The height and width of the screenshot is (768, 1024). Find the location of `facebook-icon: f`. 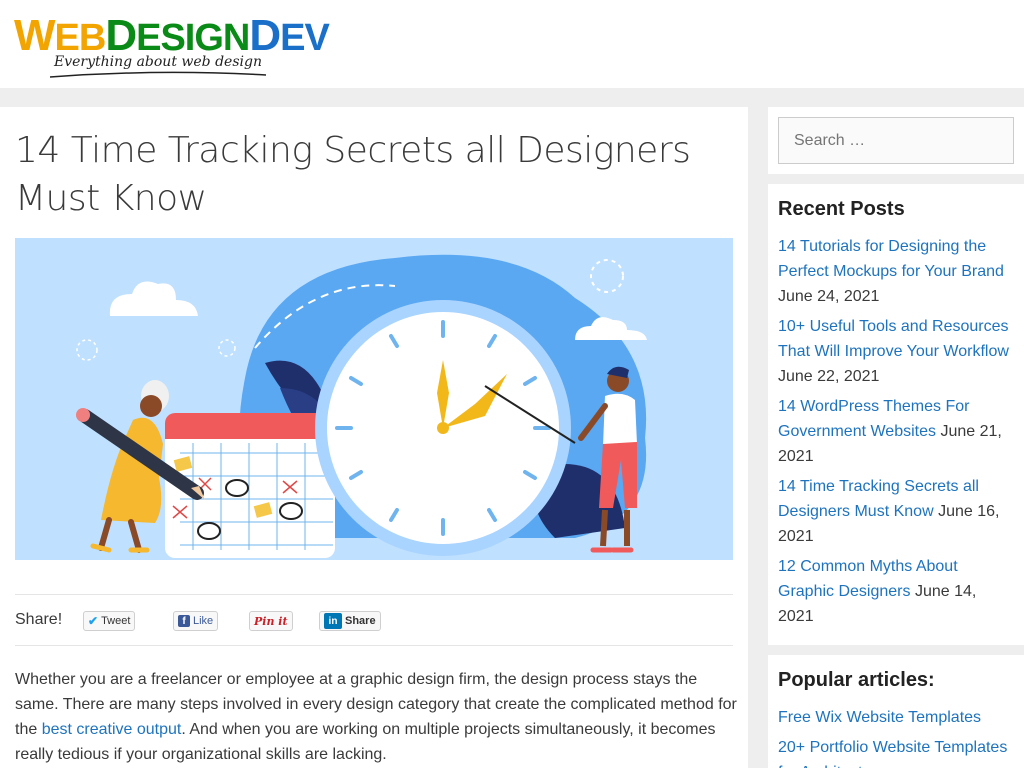

facebook-icon: f is located at coordinates (184, 621).